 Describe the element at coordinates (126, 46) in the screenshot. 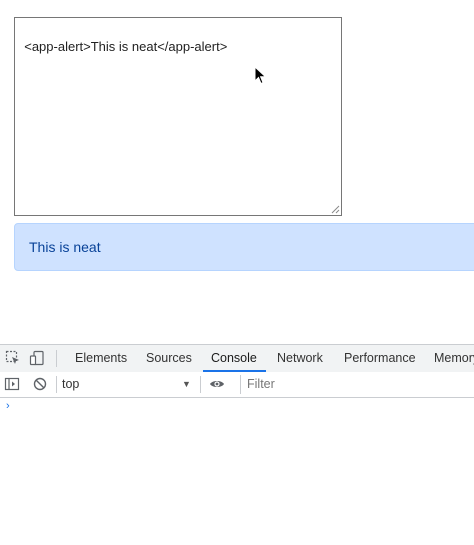

I see `editor-content: <app-alert>This is neat</app-alert>` at that location.